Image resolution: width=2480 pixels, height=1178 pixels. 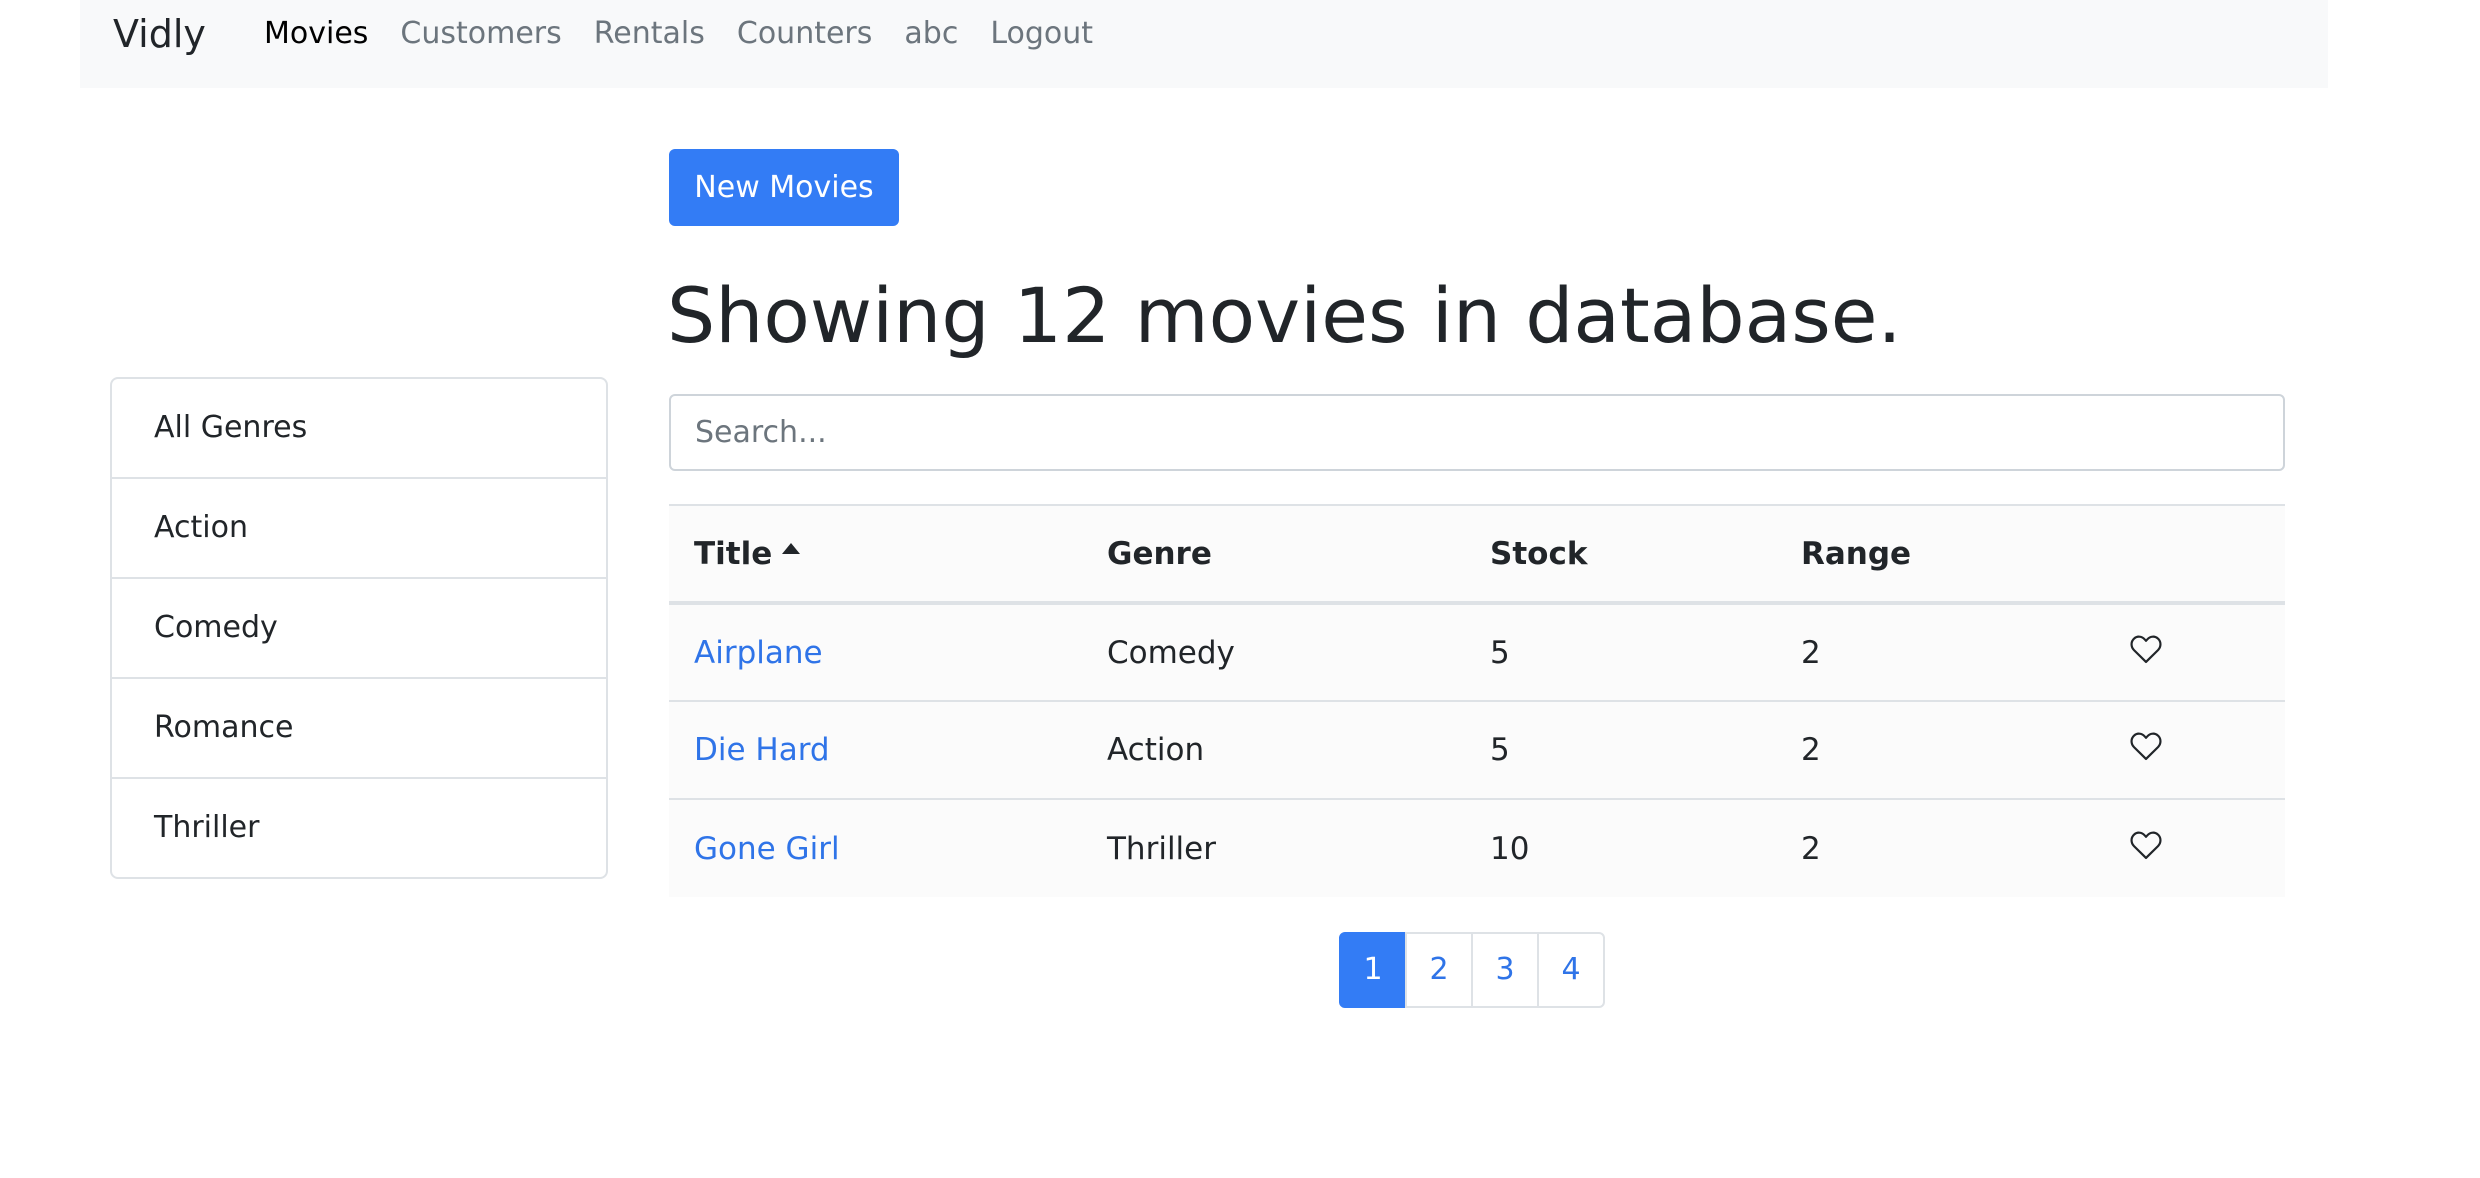 What do you see at coordinates (1041, 34) in the screenshot?
I see `nav-link-logout: Logout` at bounding box center [1041, 34].